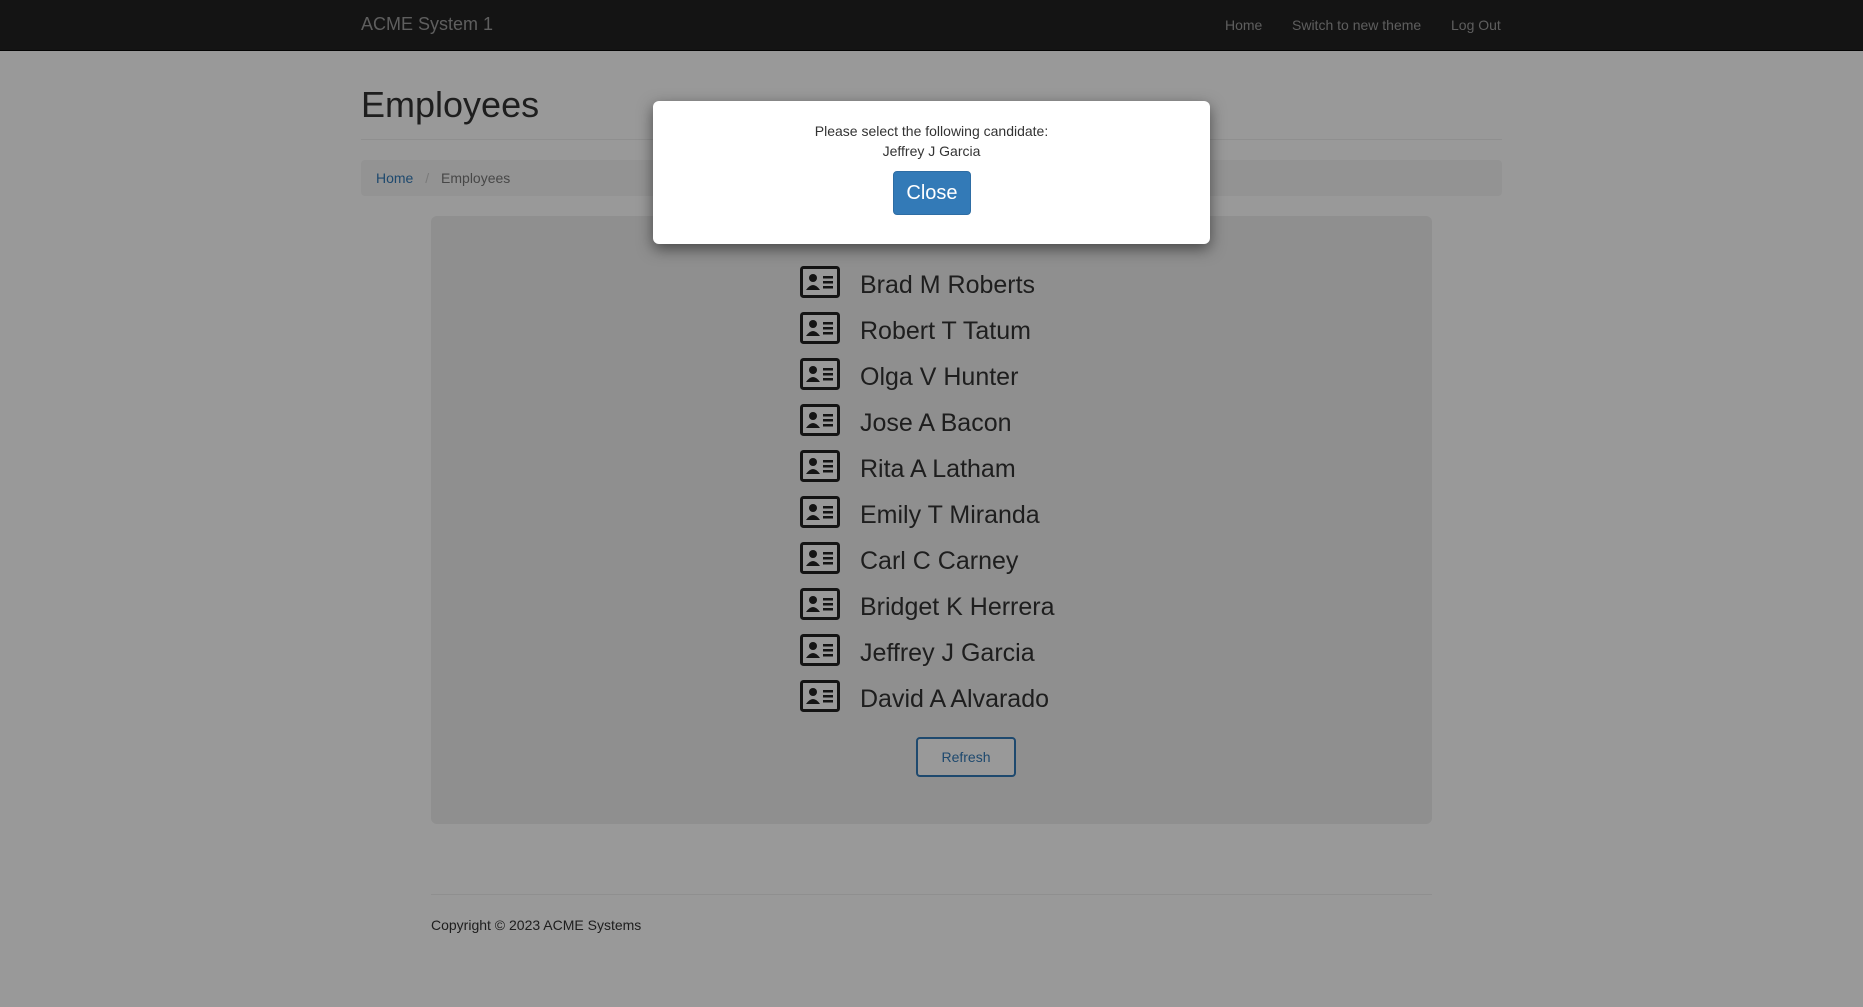  What do you see at coordinates (931, 131) in the screenshot?
I see `modal-message: Please select the following candidate:` at bounding box center [931, 131].